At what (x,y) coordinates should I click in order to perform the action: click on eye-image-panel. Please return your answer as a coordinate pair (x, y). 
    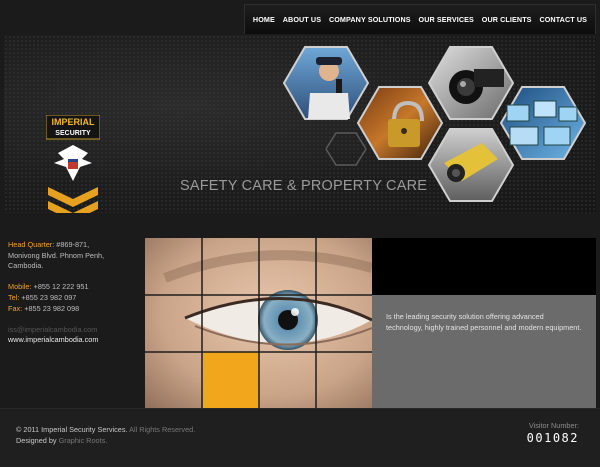
    Looking at the image, I should click on (258, 323).